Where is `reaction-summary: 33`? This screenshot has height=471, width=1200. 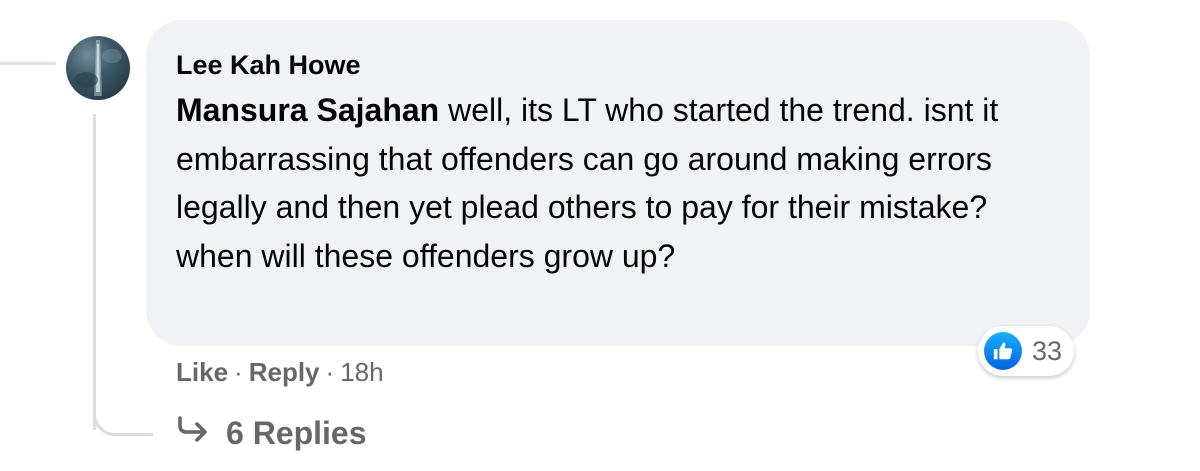
reaction-summary: 33 is located at coordinates (1026, 351).